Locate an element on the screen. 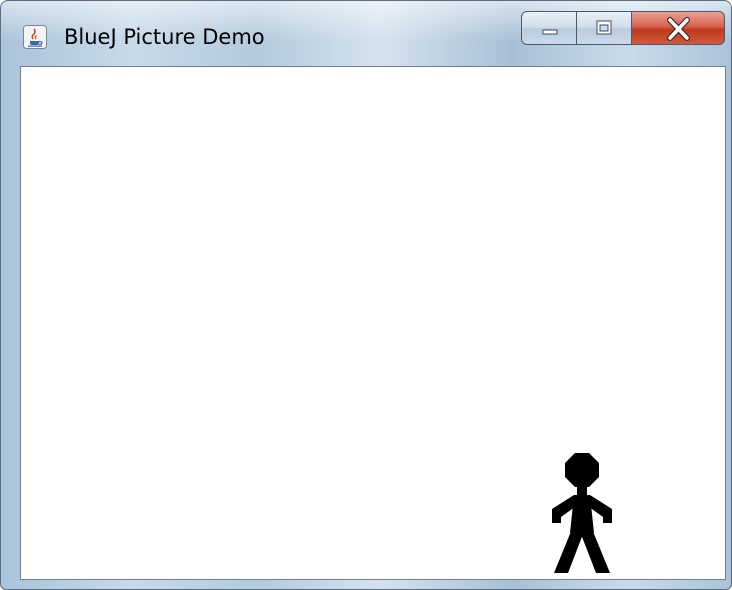 This screenshot has height=590, width=732. close-icon is located at coordinates (678, 29).